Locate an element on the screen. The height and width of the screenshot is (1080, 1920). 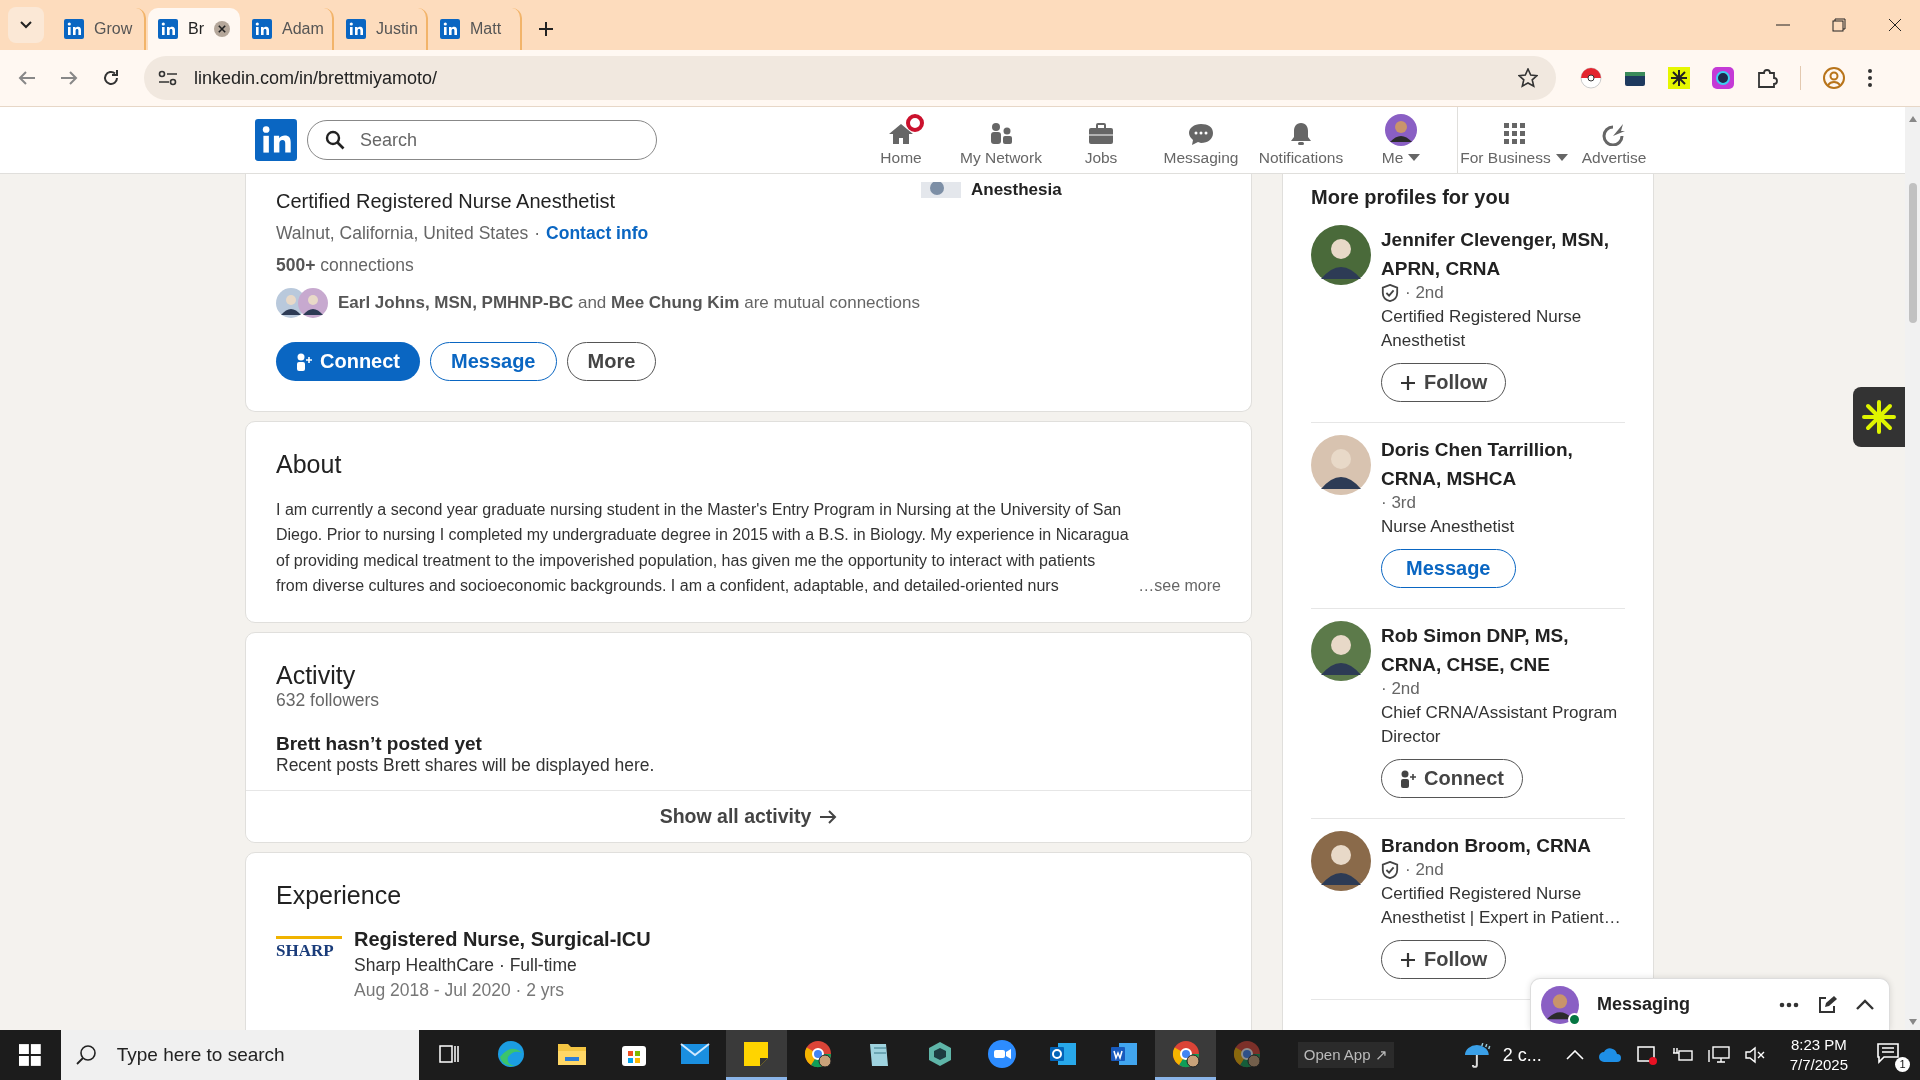
scroll-down-icon is located at coordinates (1912, 1022).